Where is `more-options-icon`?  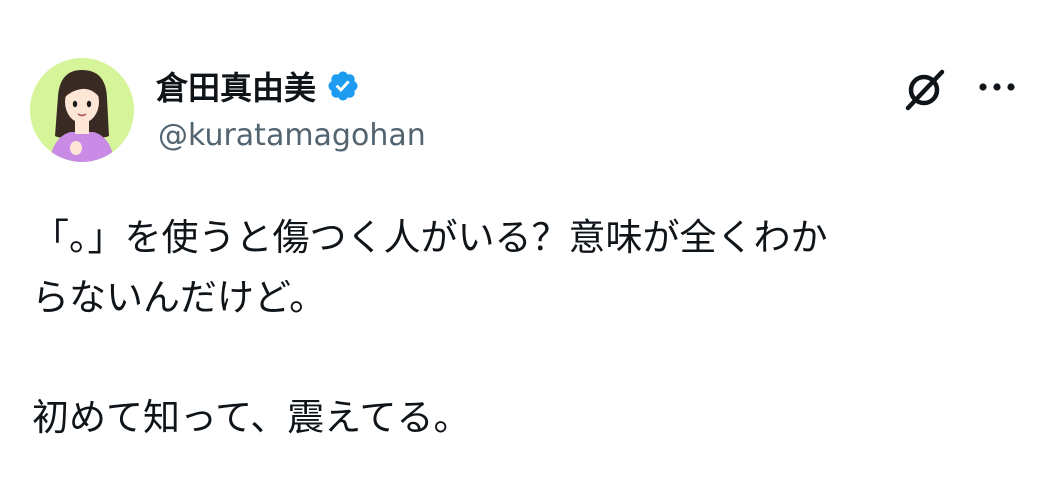 more-options-icon is located at coordinates (997, 87).